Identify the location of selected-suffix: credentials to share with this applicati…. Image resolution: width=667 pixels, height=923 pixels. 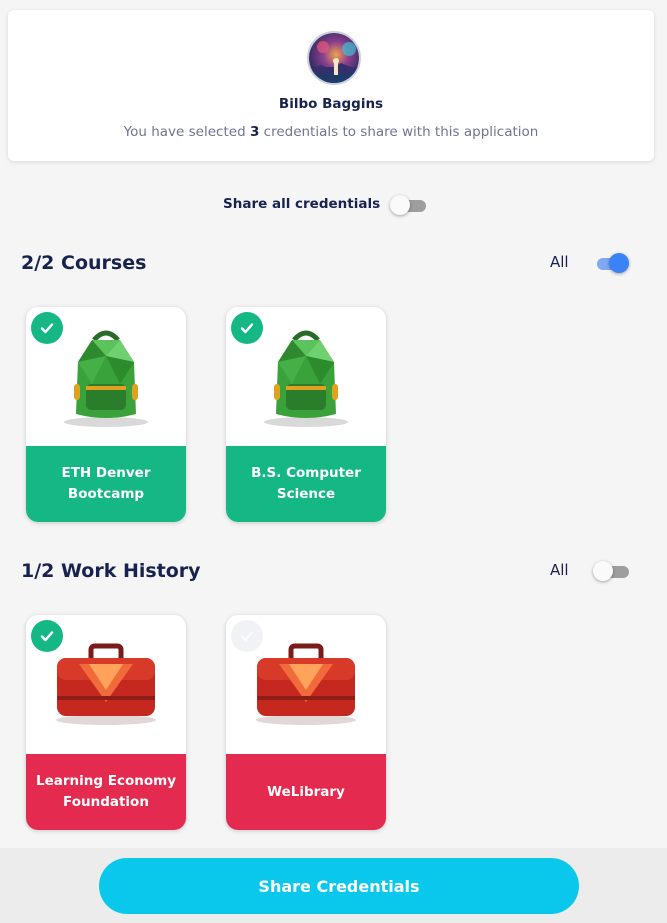
(401, 132).